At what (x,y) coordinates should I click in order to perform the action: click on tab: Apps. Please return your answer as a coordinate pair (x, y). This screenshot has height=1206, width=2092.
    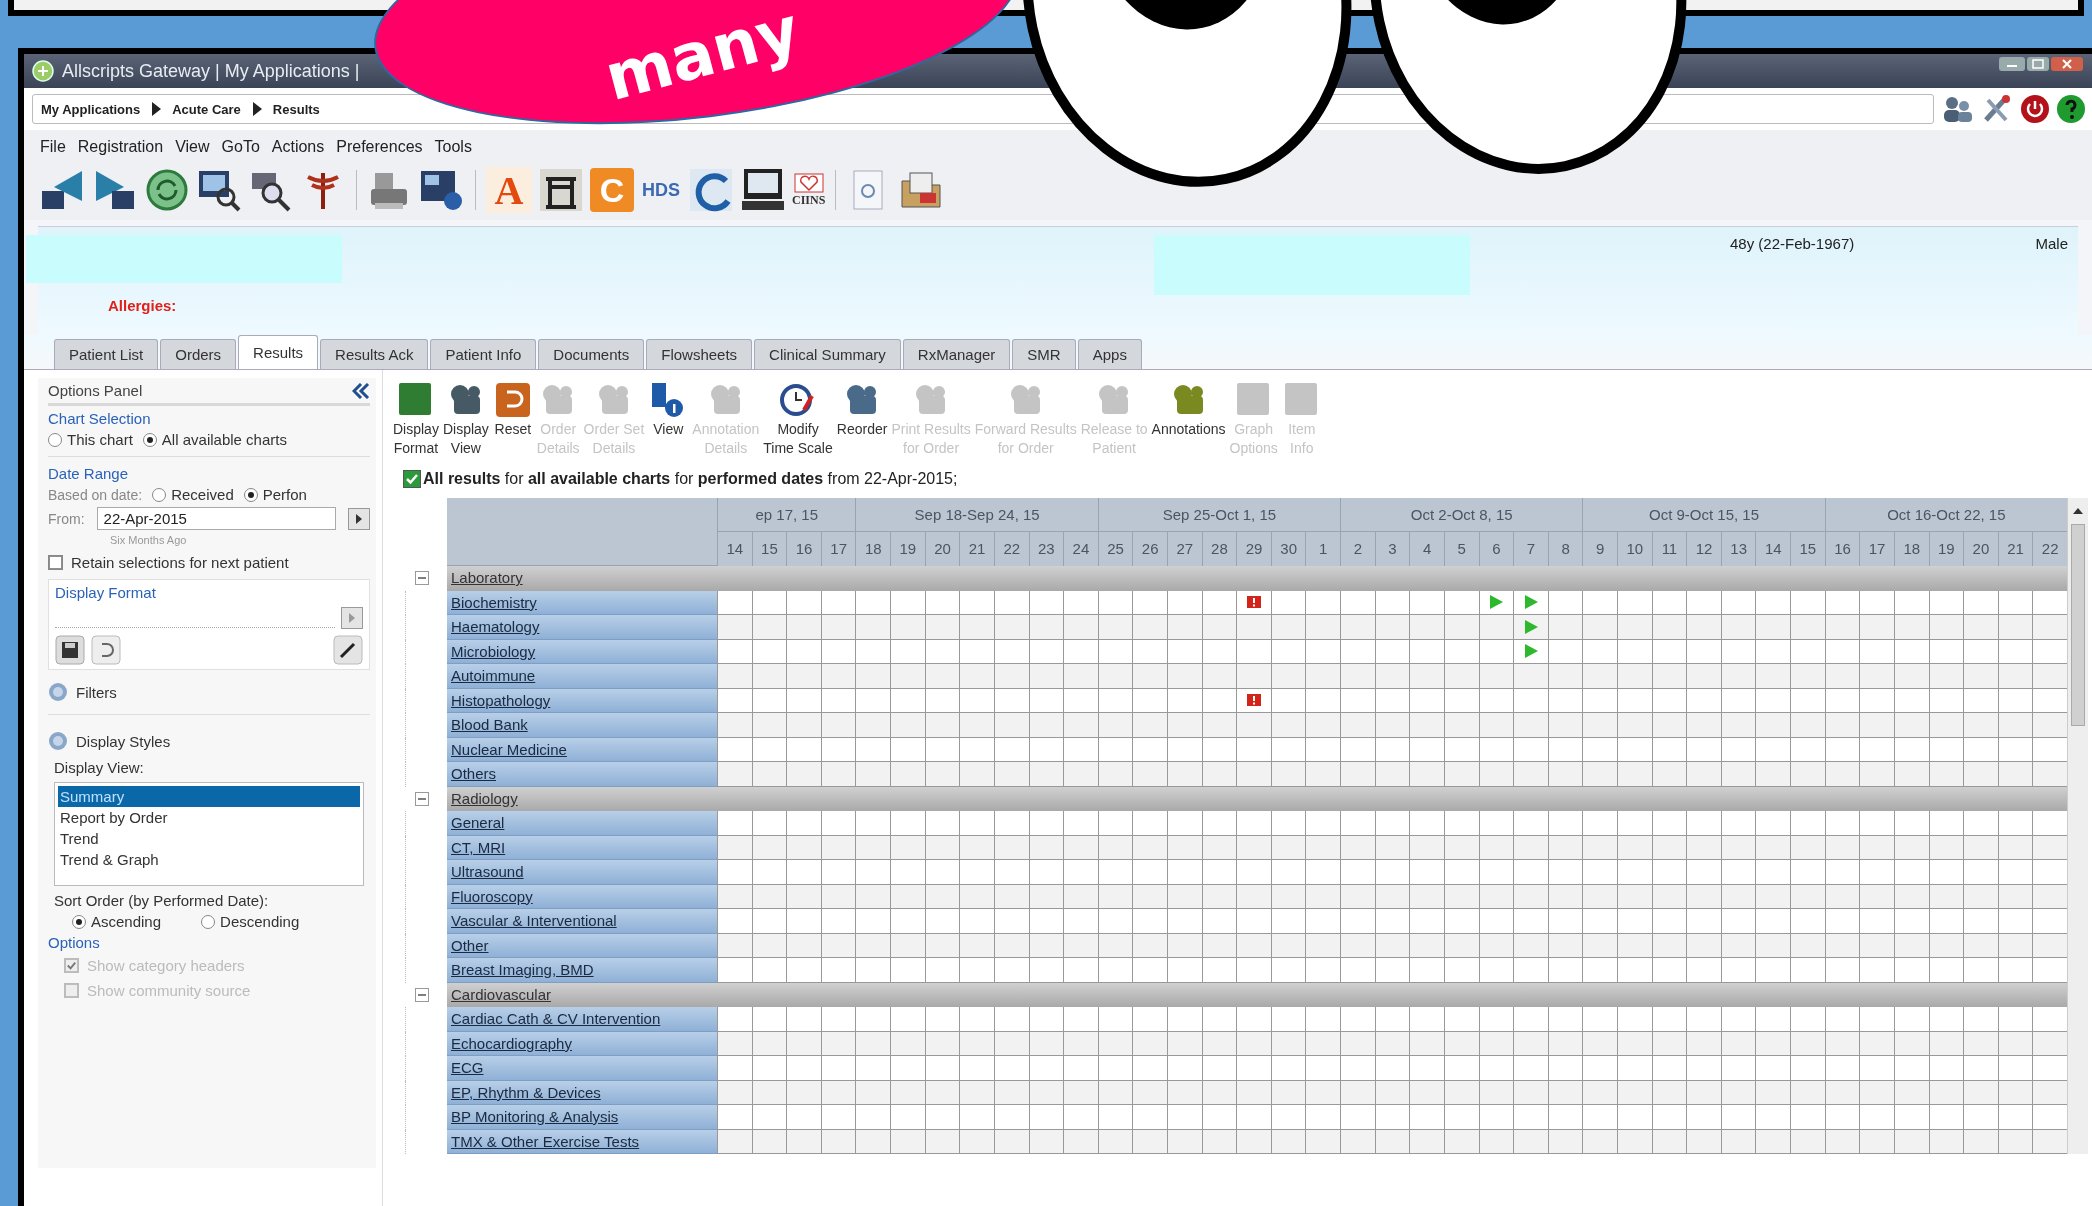
    Looking at the image, I should click on (1109, 354).